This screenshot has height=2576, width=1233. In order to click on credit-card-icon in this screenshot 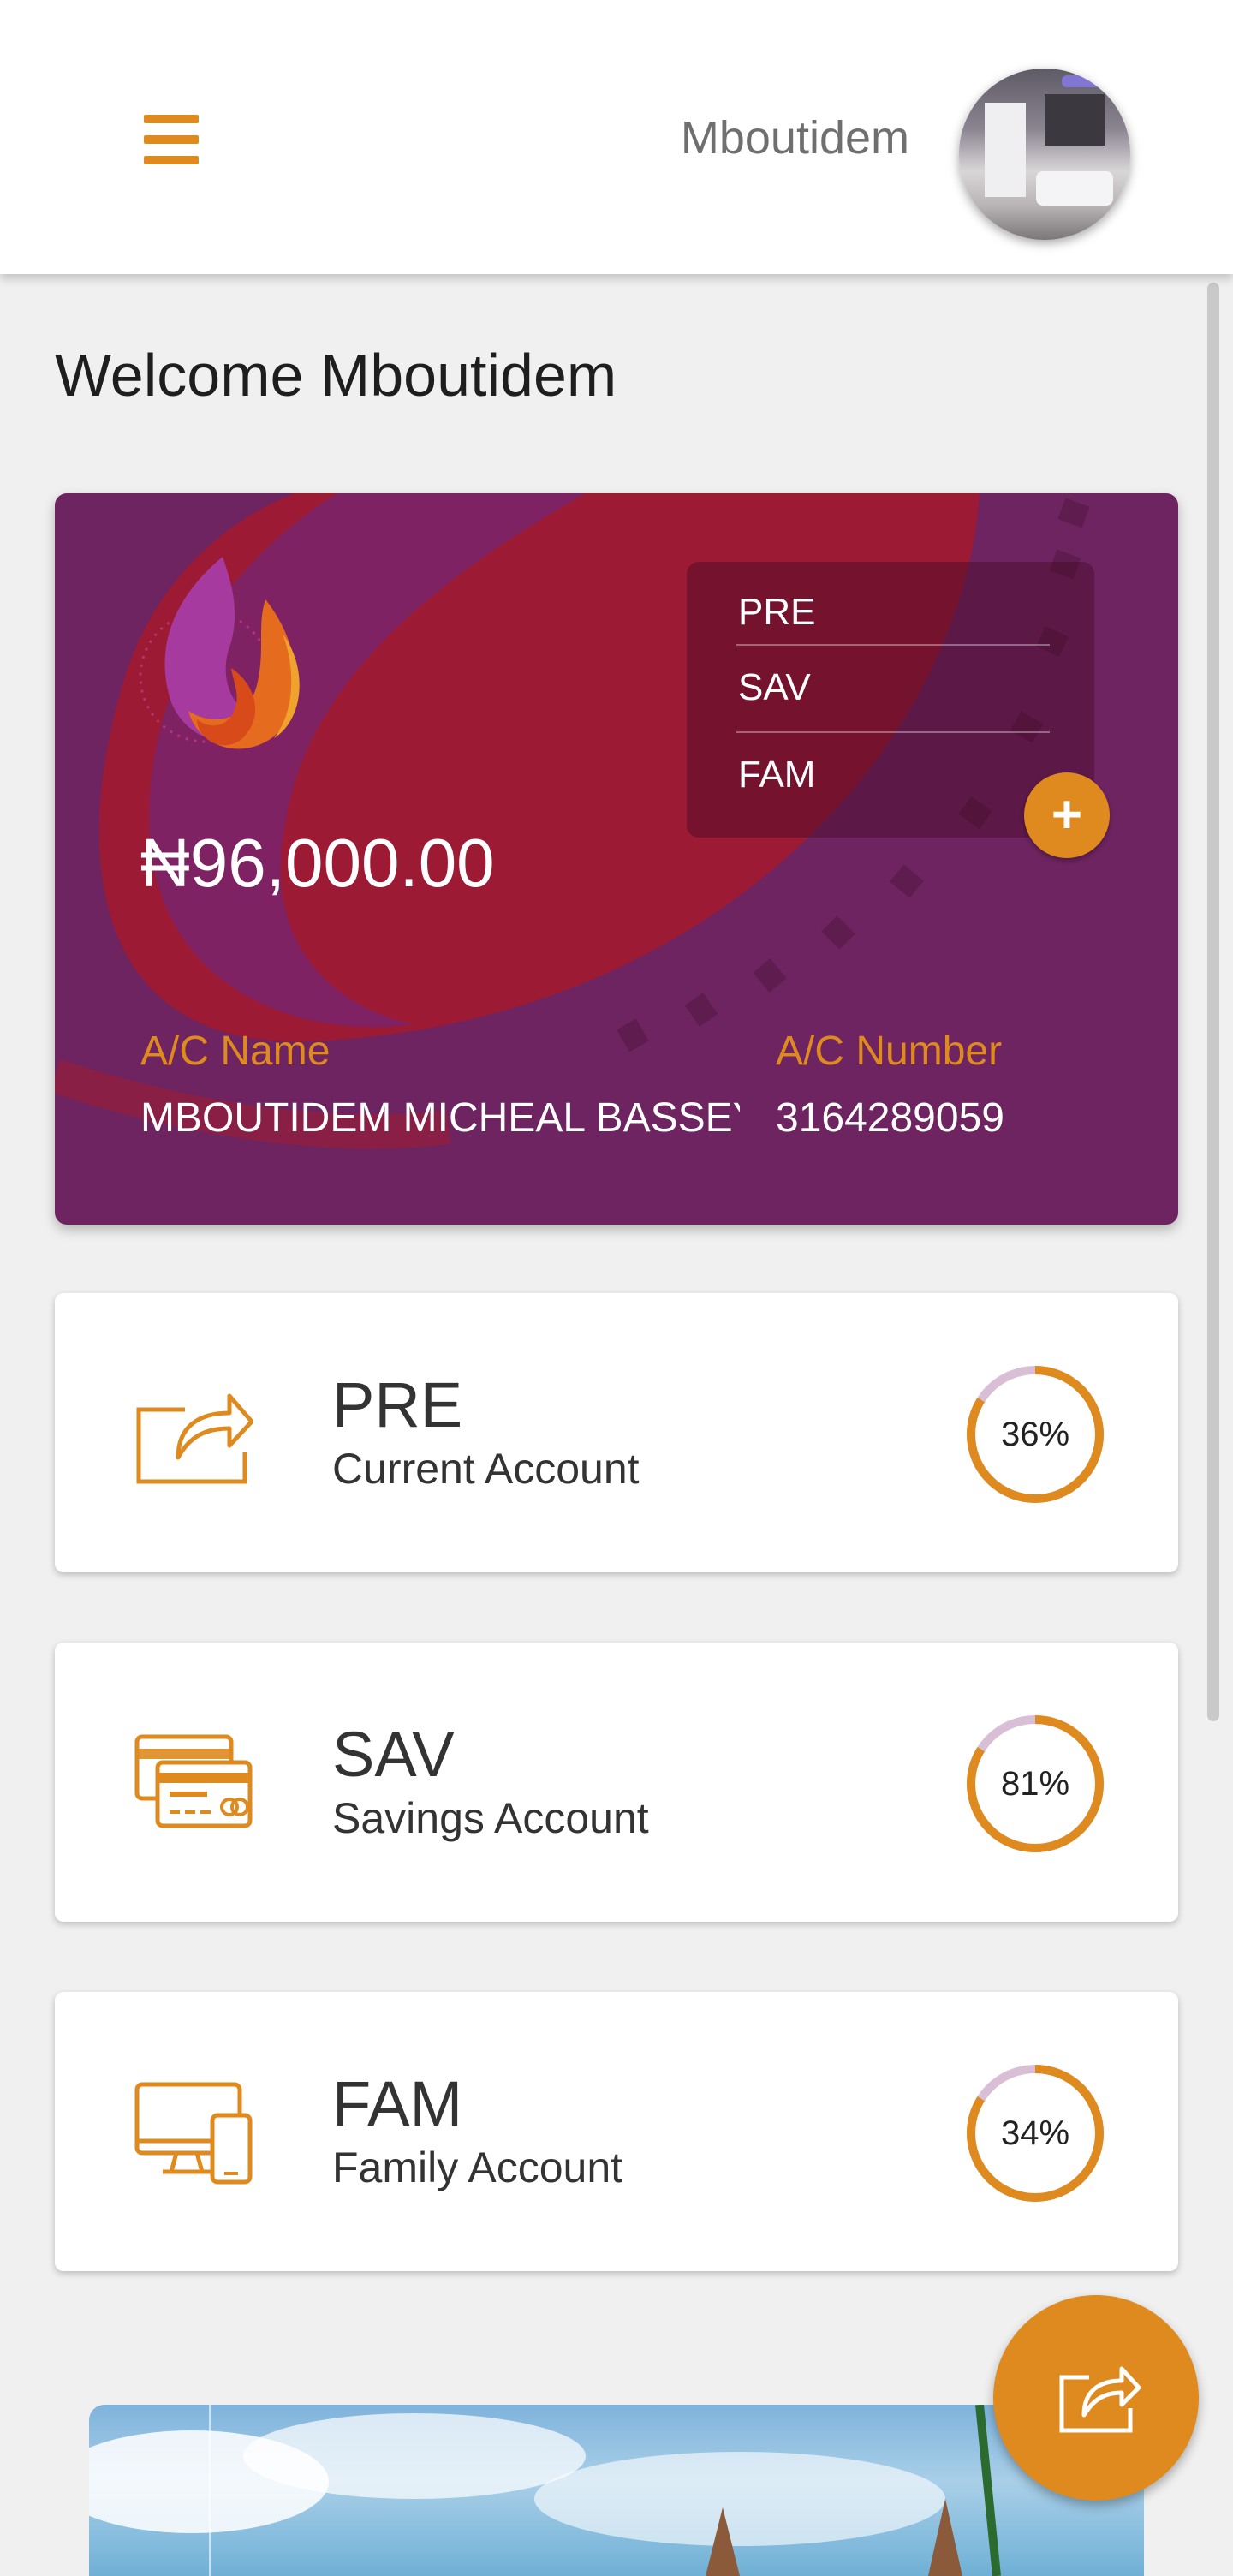, I will do `click(193, 1781)`.